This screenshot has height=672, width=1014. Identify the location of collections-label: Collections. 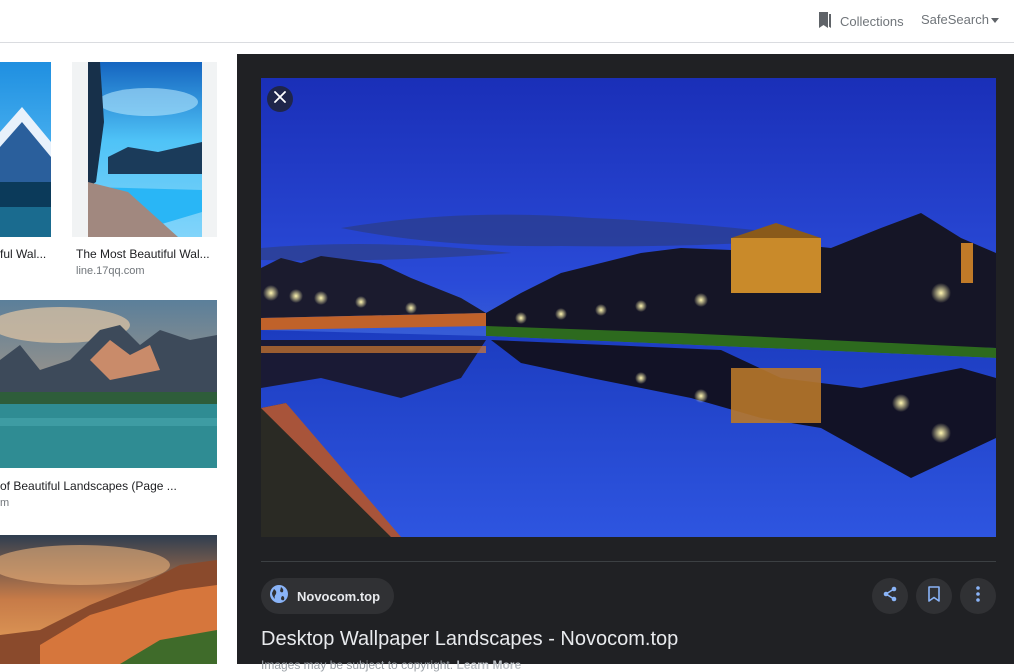
(872, 21).